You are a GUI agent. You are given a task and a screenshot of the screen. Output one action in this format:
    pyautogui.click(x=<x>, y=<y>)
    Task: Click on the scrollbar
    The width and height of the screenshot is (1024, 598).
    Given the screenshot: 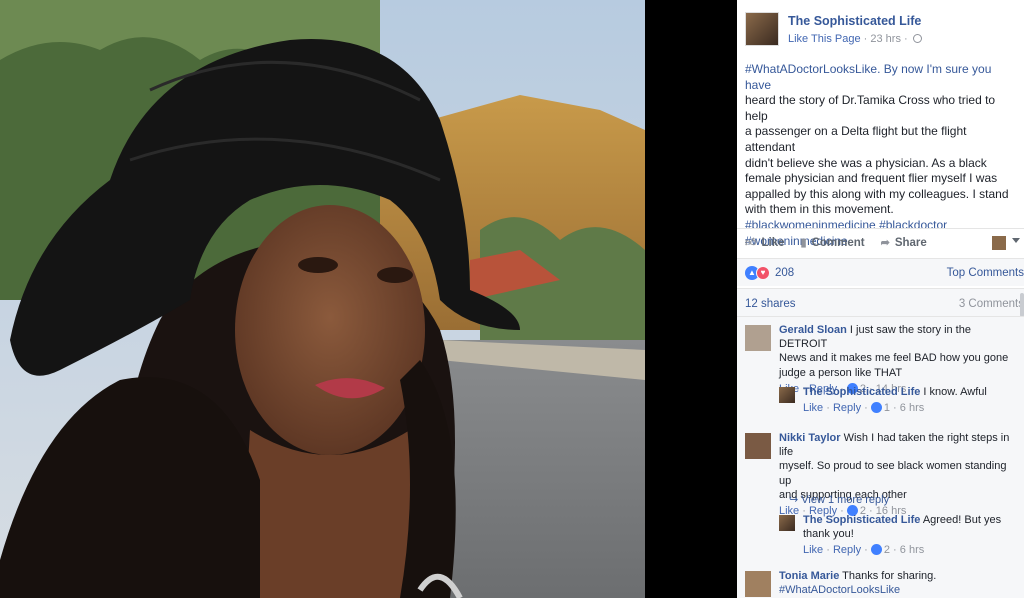 What is the action you would take?
    pyautogui.click(x=1022, y=305)
    